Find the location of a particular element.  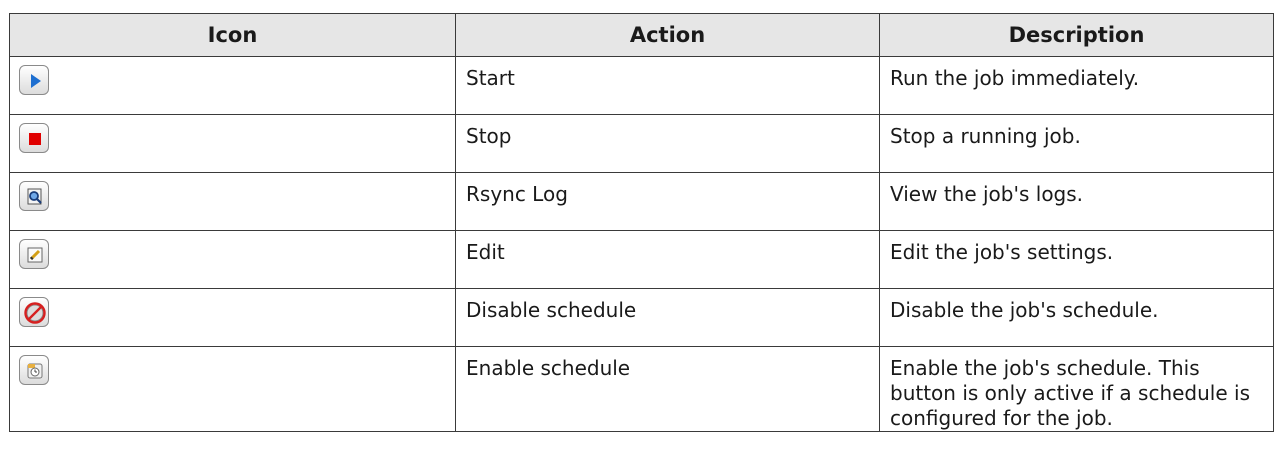

table-row: Stop Stop a running job. is located at coordinates (641, 143).